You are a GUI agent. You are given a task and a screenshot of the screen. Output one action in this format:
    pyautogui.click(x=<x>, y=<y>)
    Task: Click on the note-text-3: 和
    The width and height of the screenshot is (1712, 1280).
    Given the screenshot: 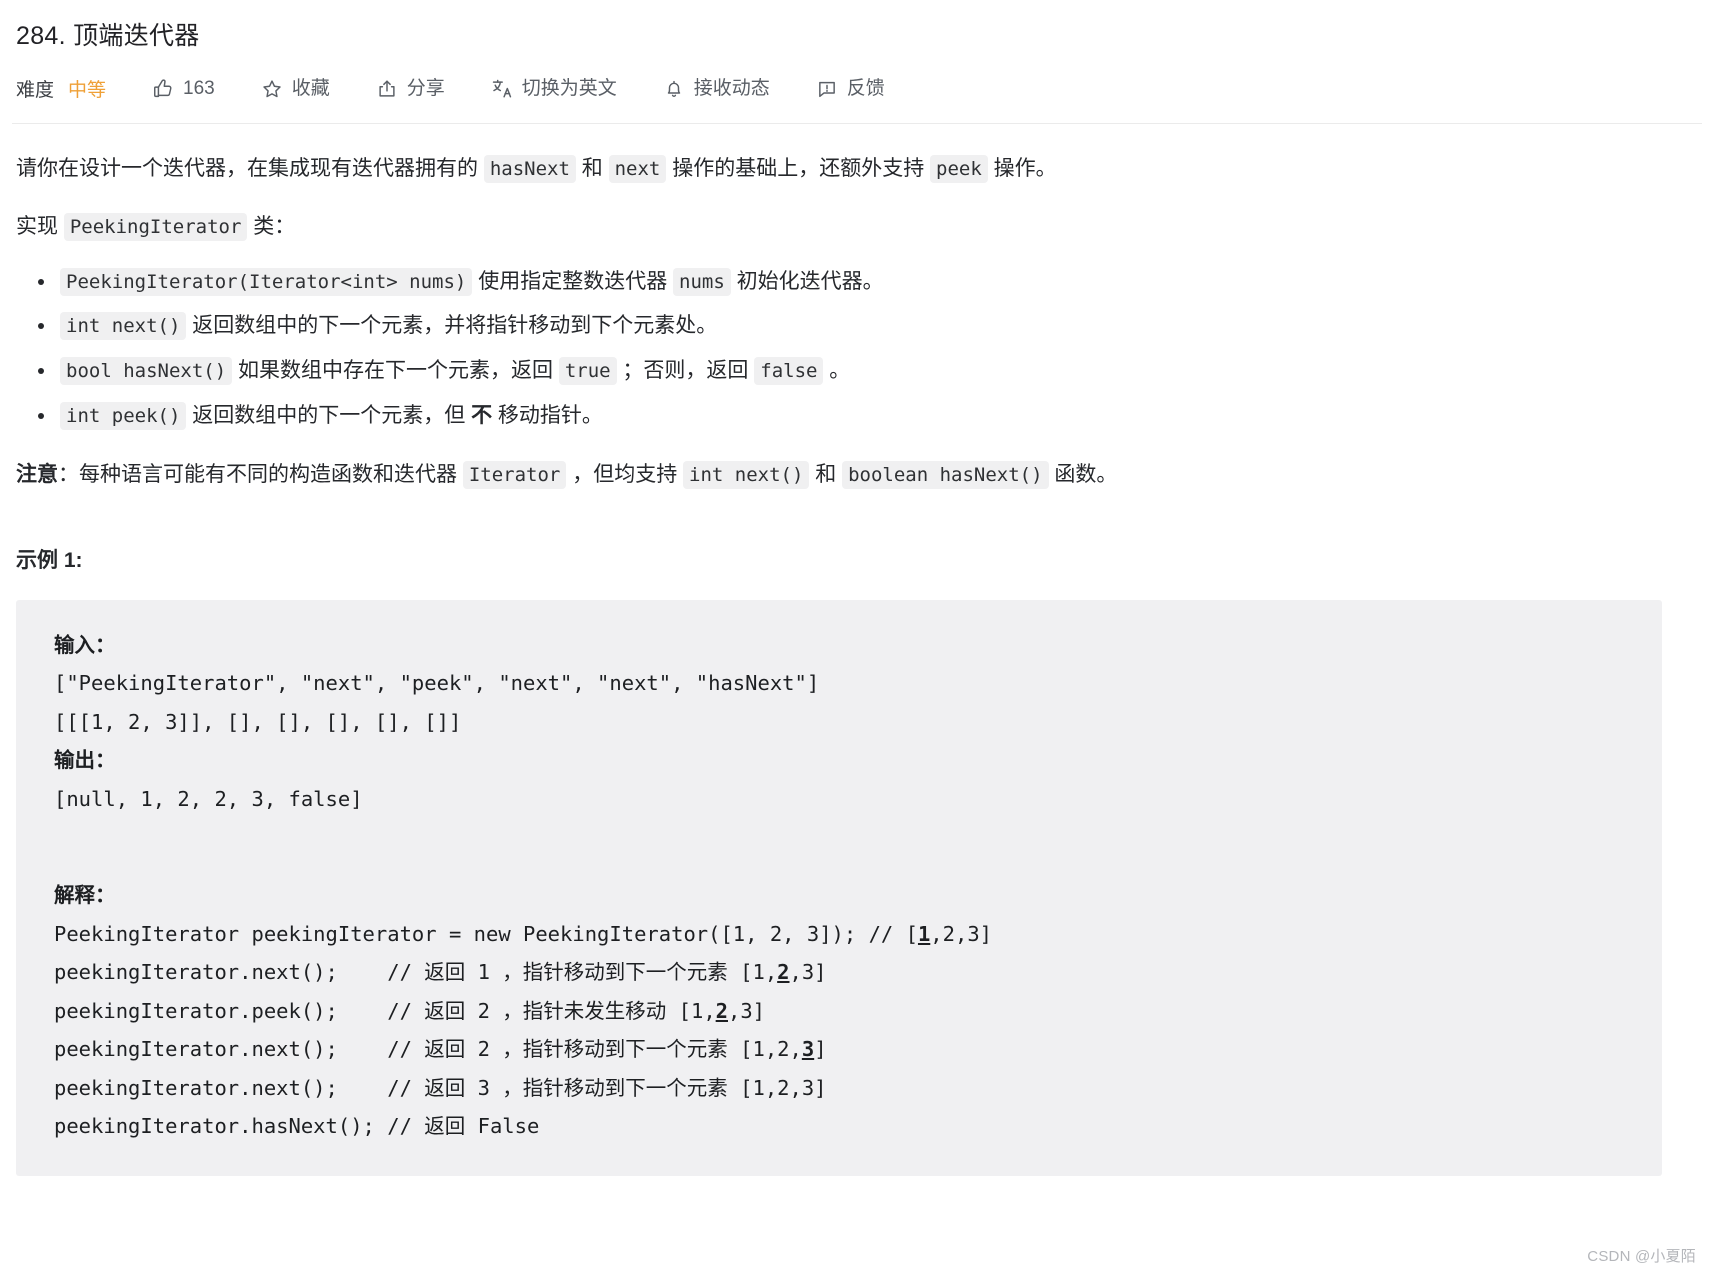 What is the action you would take?
    pyautogui.click(x=826, y=474)
    